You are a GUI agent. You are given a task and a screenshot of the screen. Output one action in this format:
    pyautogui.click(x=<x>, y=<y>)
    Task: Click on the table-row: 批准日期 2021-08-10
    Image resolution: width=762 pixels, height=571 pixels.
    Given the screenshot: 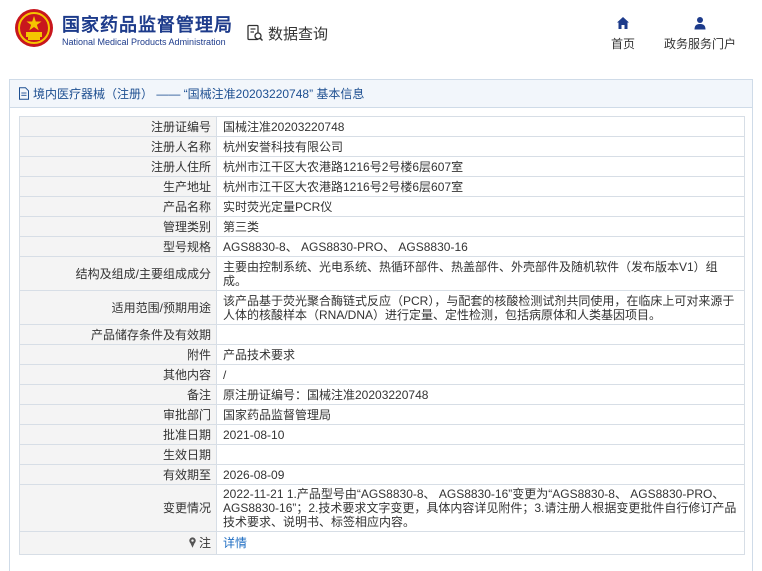 What is the action you would take?
    pyautogui.click(x=382, y=434)
    